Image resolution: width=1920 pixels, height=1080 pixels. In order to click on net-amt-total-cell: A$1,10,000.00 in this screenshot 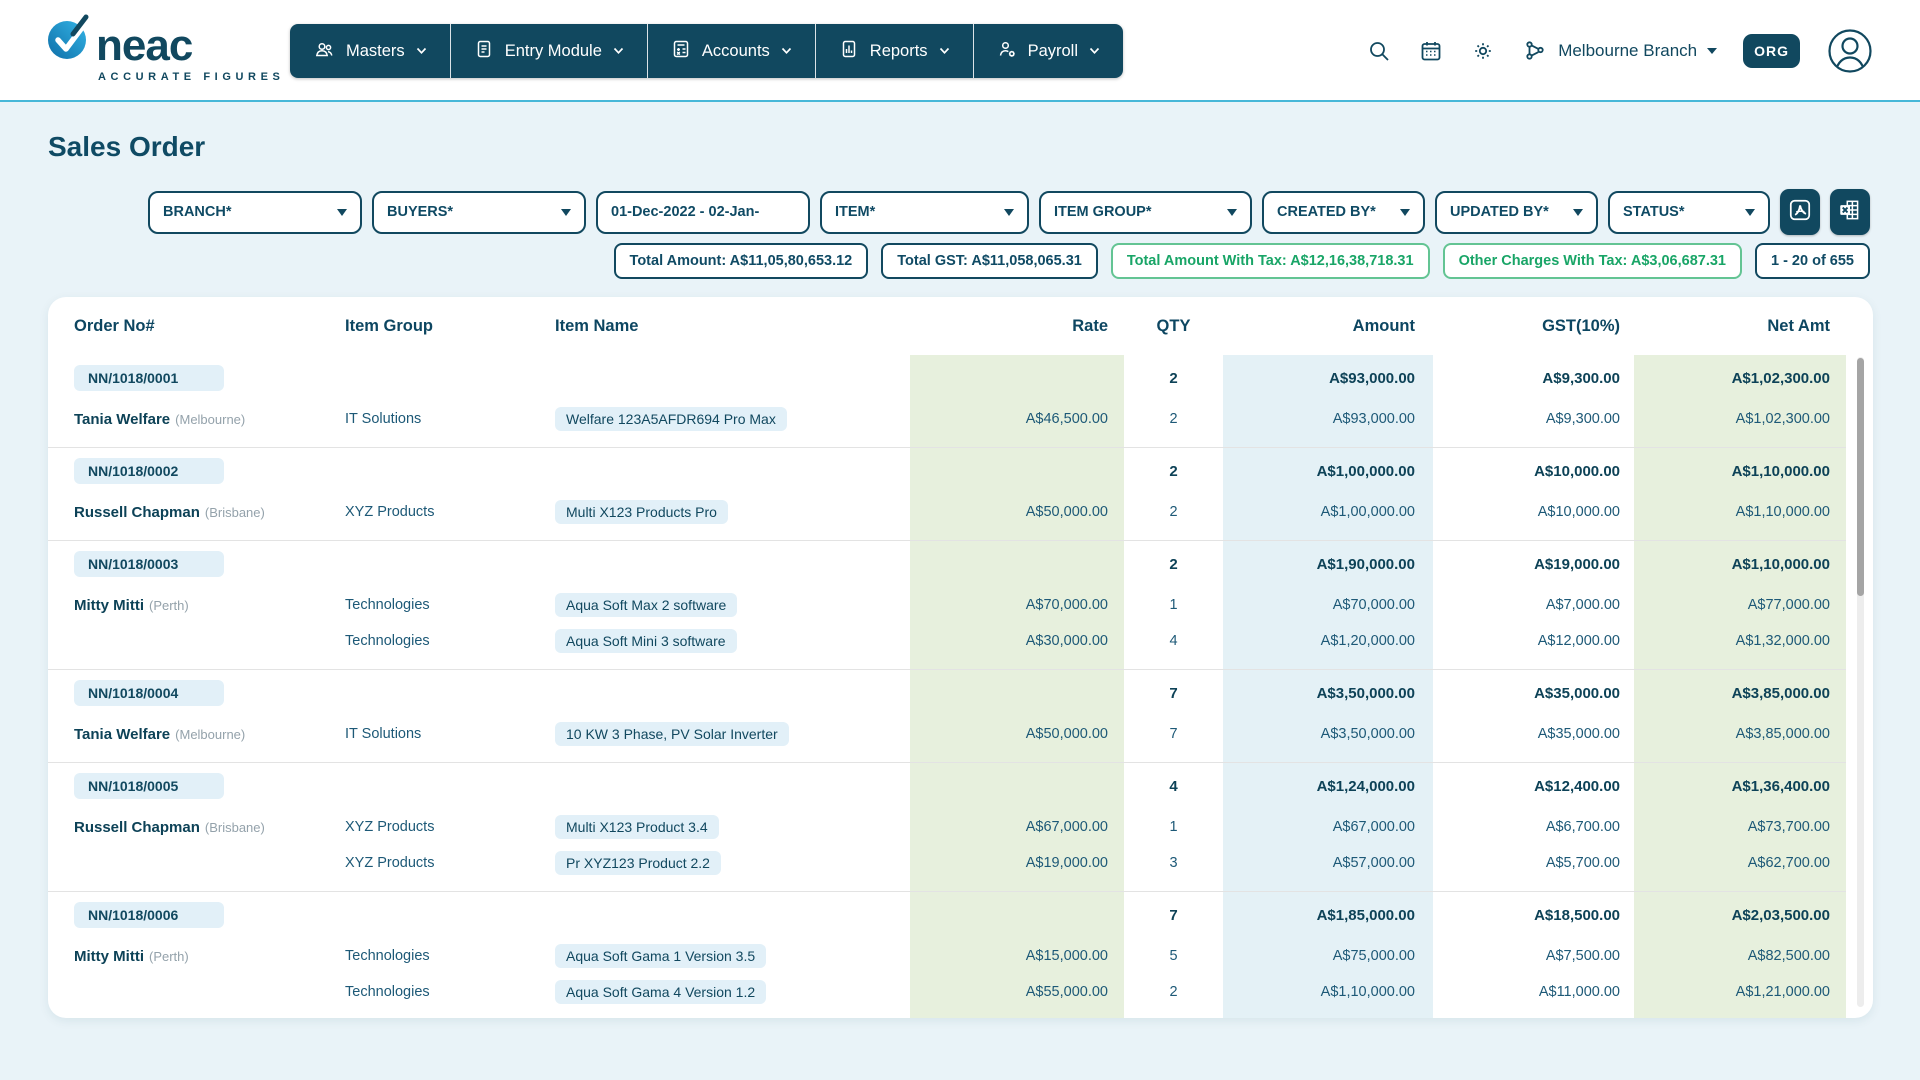, I will do `click(1780, 471)`.